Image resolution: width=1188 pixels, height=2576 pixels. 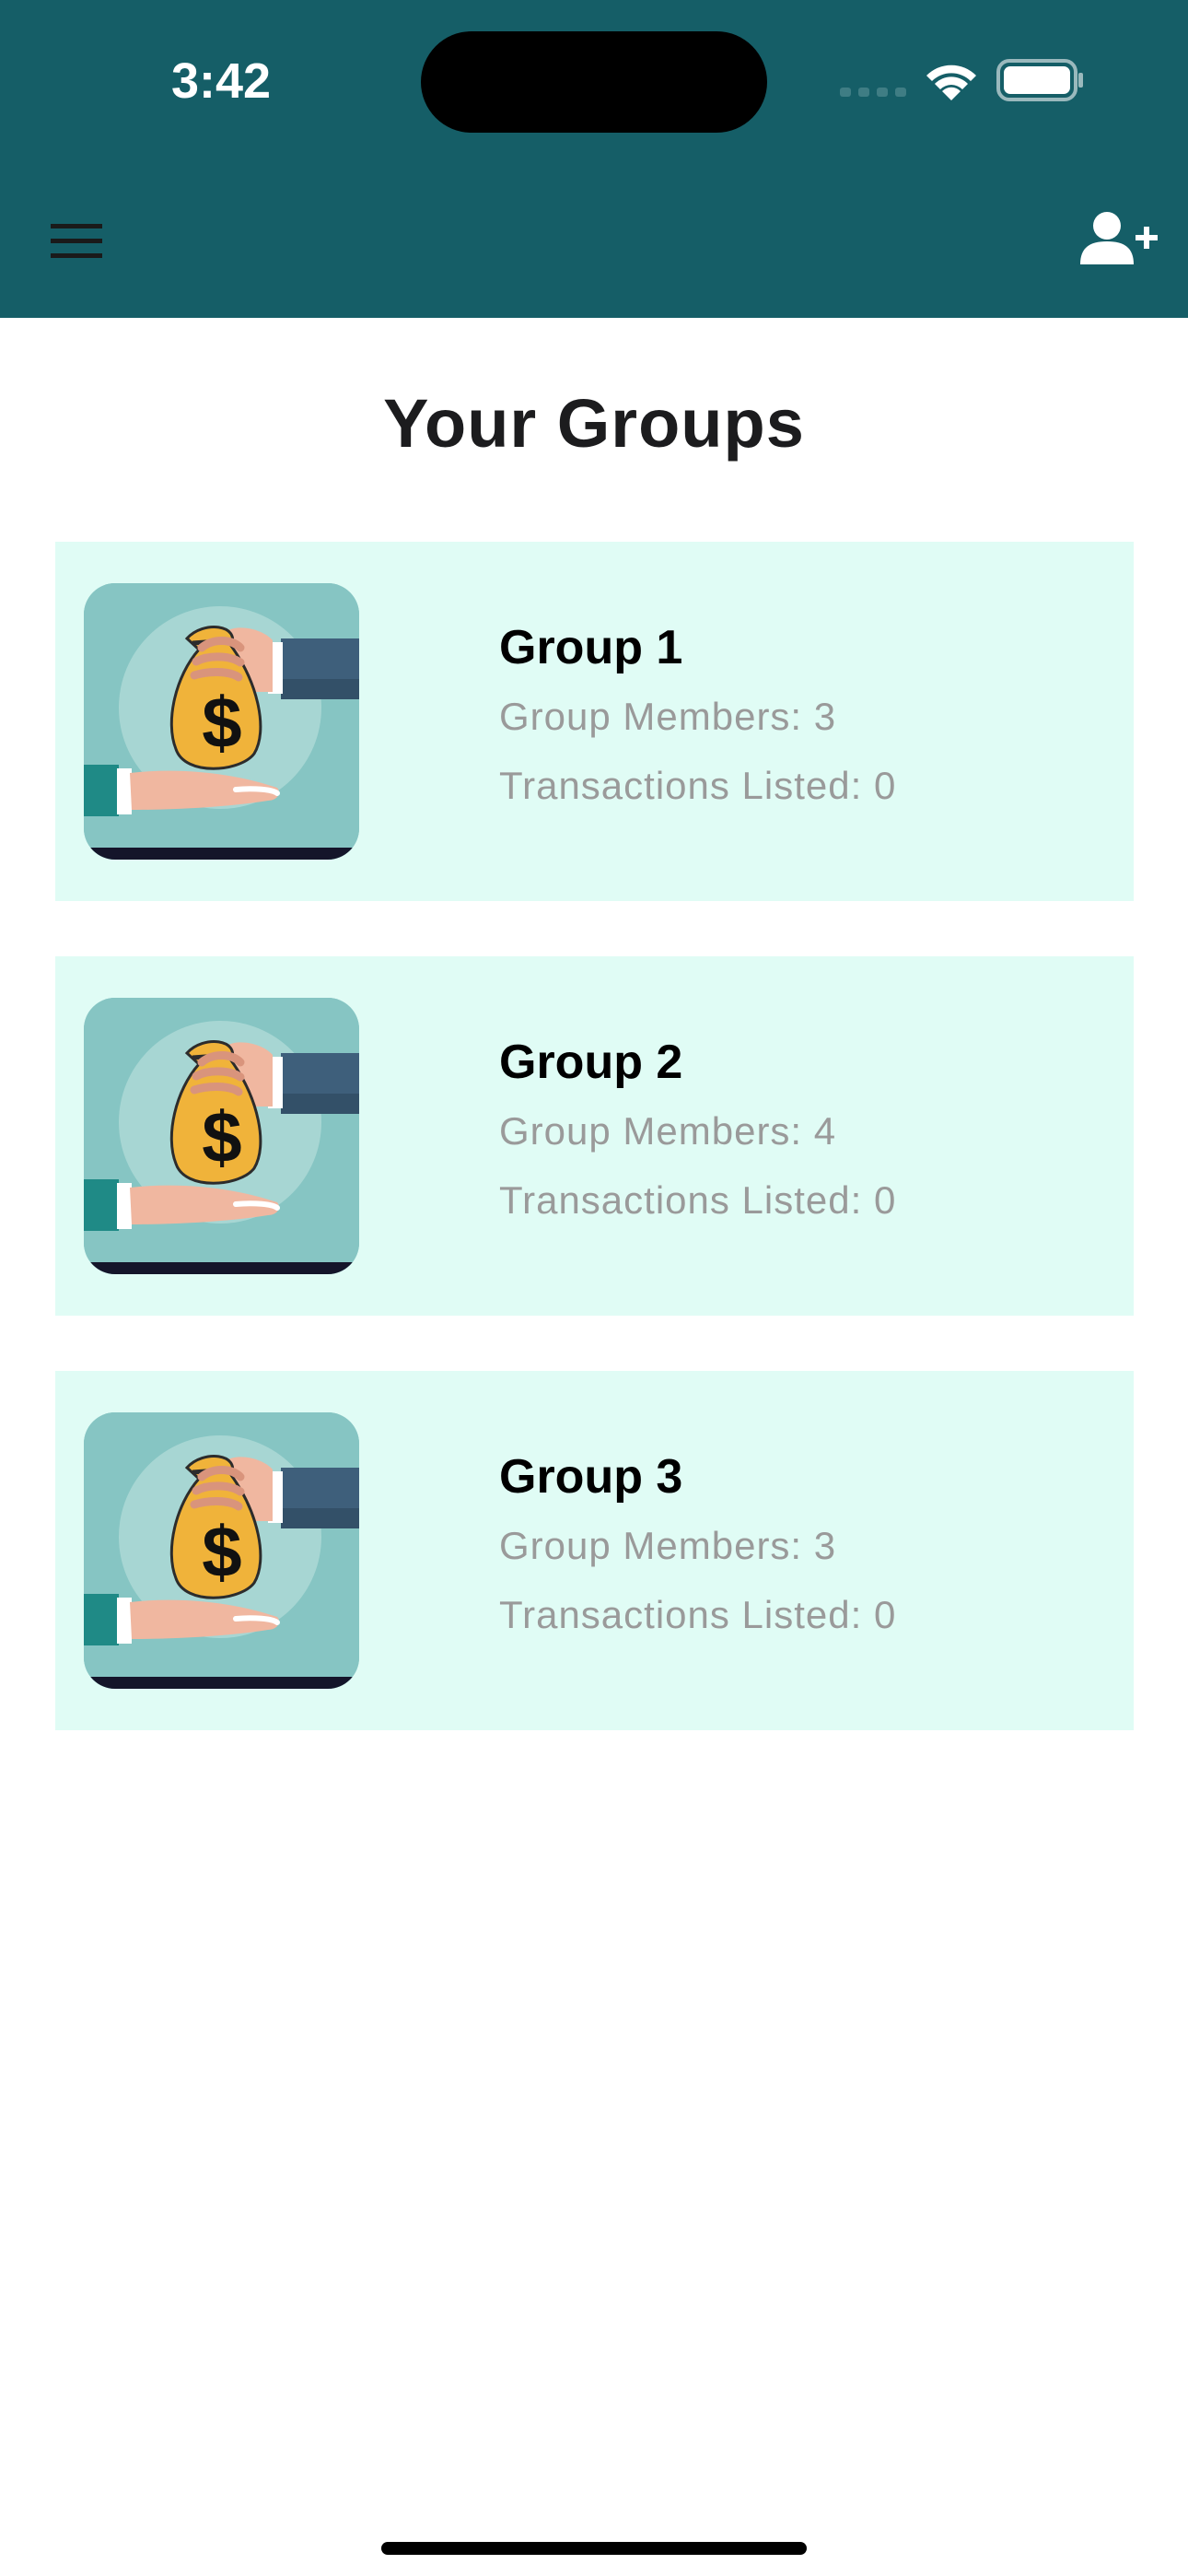 I want to click on group-name: Group 1, so click(x=591, y=647).